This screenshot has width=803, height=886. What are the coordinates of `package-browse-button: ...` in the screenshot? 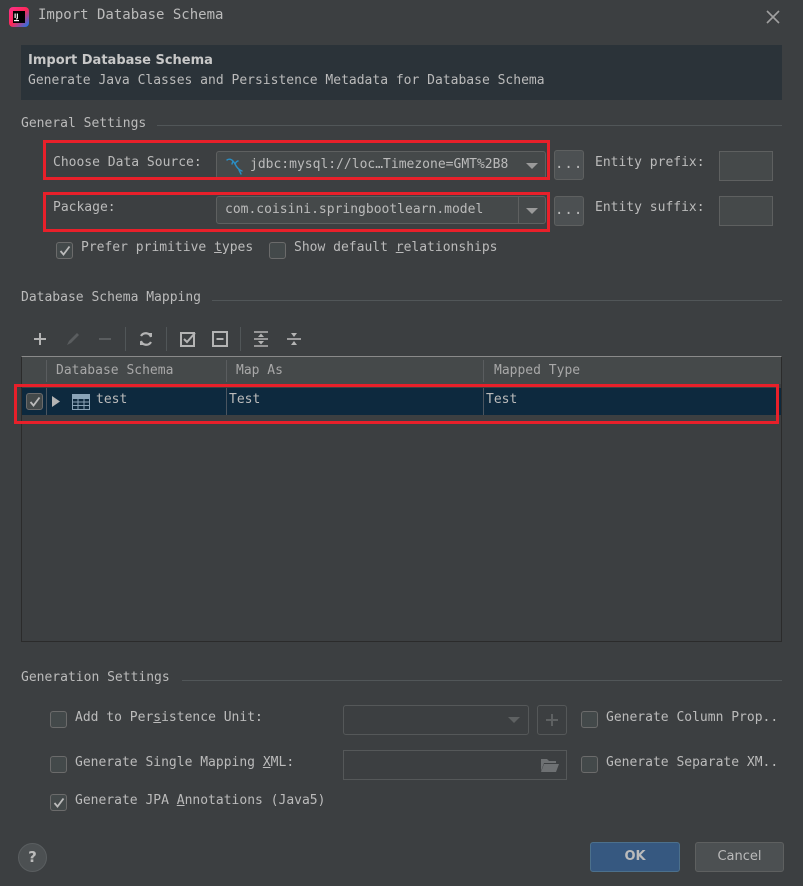 It's located at (569, 211).